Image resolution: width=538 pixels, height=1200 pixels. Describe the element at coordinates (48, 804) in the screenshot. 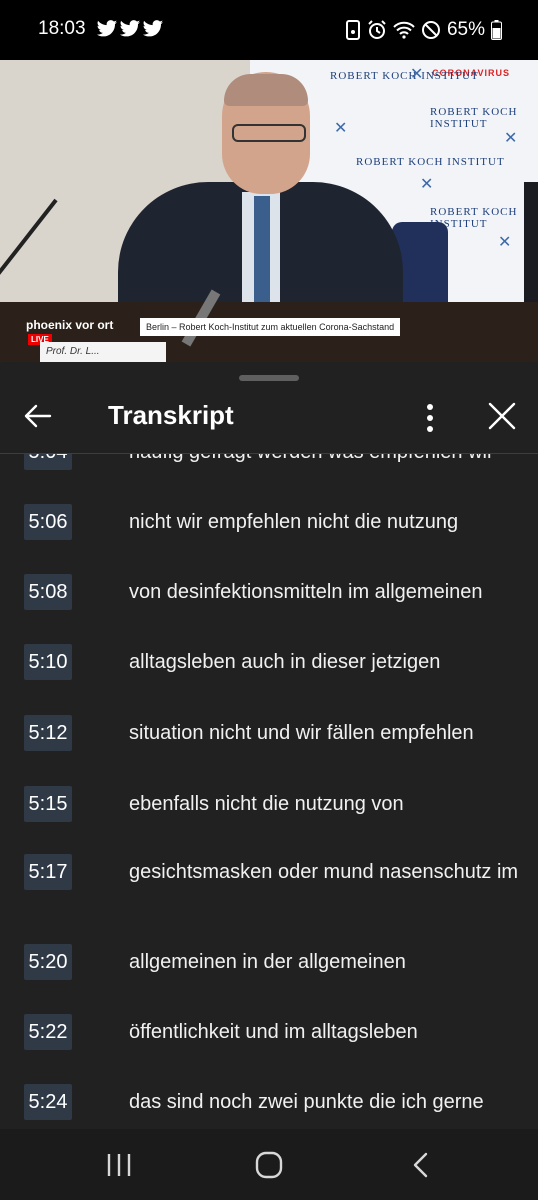

I see `timestamp: 5:15` at that location.